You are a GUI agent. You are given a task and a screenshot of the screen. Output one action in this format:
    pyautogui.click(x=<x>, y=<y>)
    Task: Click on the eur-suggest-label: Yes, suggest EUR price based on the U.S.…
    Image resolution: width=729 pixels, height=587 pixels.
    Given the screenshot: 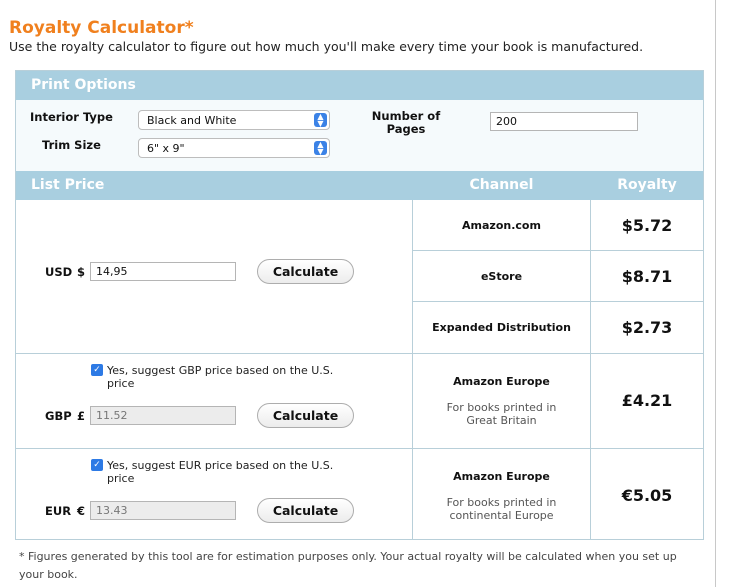 What is the action you would take?
    pyautogui.click(x=220, y=472)
    